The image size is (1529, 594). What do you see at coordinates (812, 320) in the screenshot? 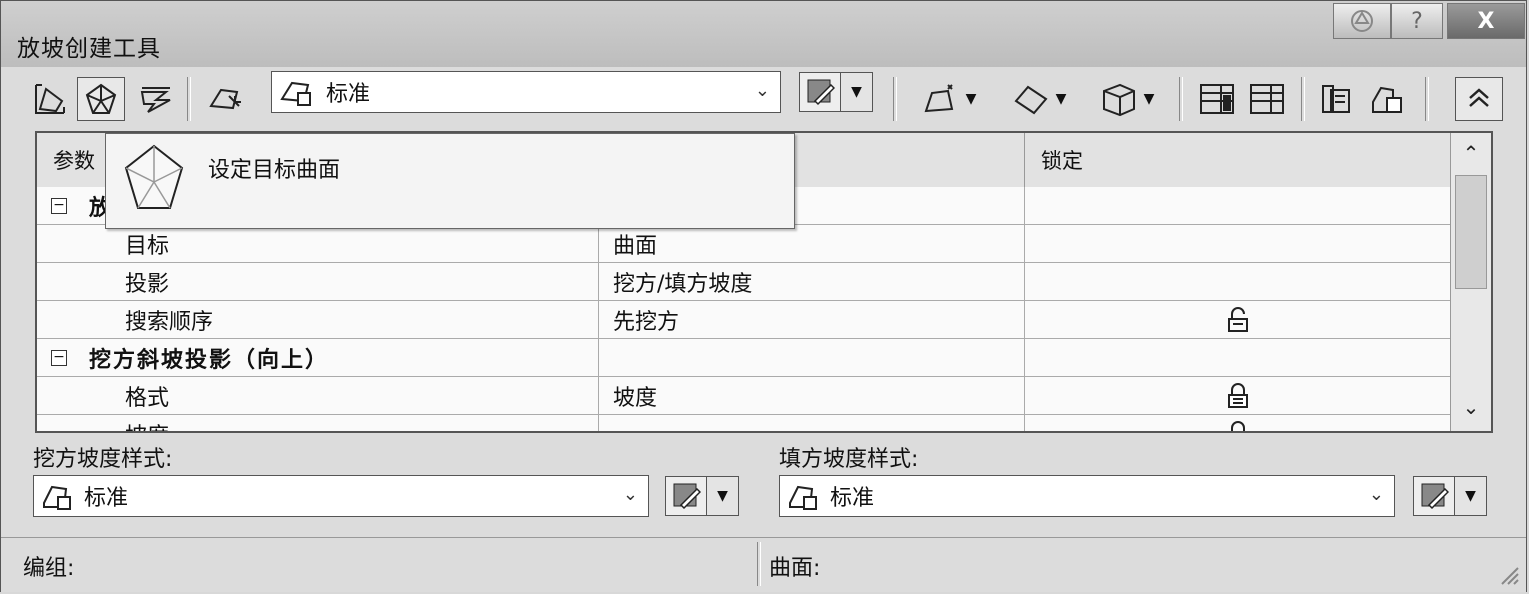
I see `param-value: 先挖方` at bounding box center [812, 320].